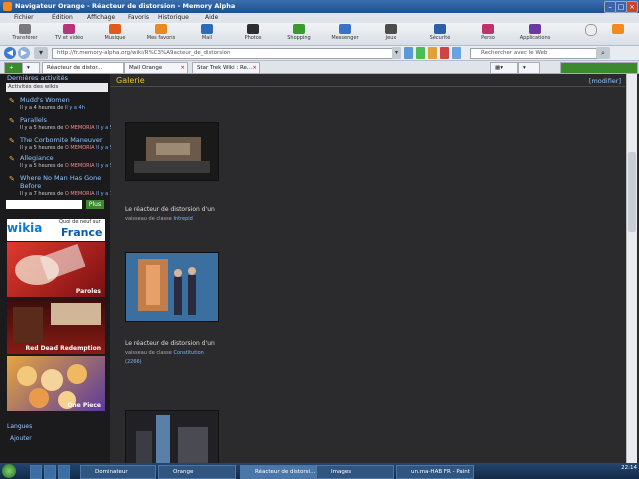  I want to click on toolbar-label: Perso, so click(488, 38).